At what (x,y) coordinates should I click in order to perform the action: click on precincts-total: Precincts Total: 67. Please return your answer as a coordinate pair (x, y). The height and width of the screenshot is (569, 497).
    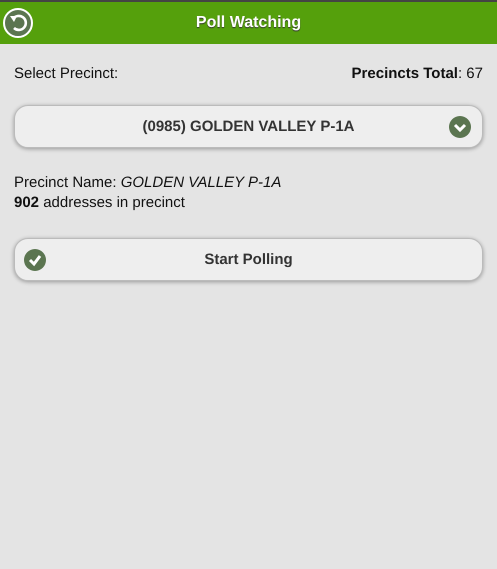
    Looking at the image, I should click on (417, 73).